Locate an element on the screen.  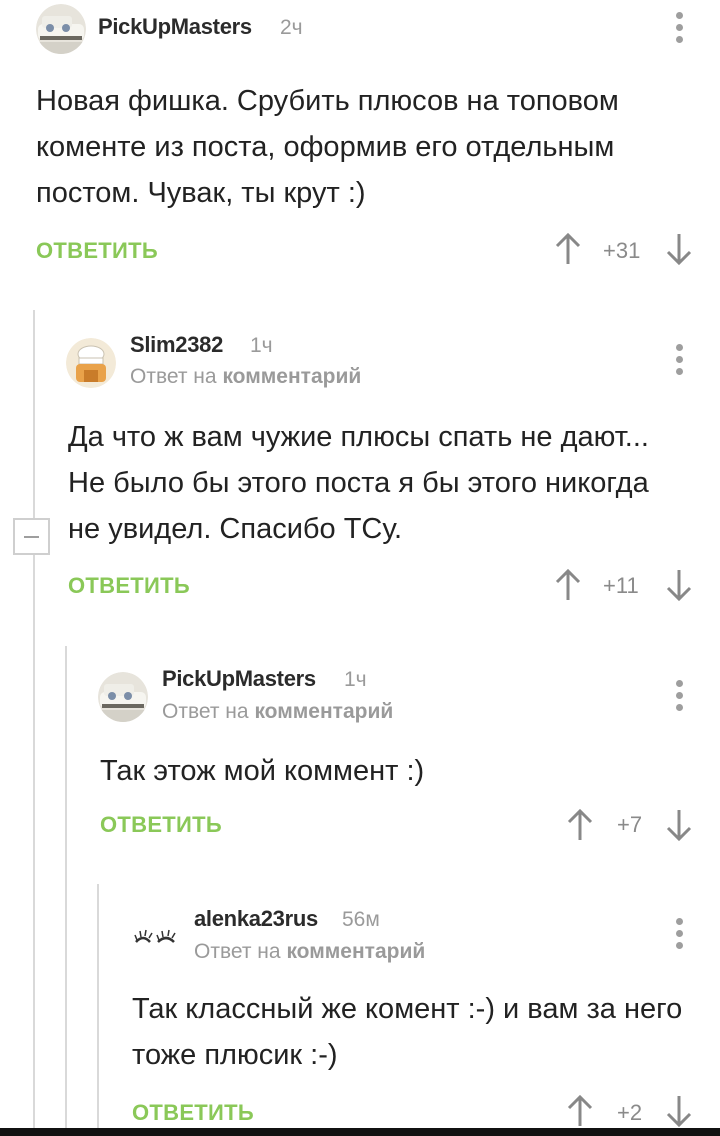
comment-time: 2ч is located at coordinates (291, 27).